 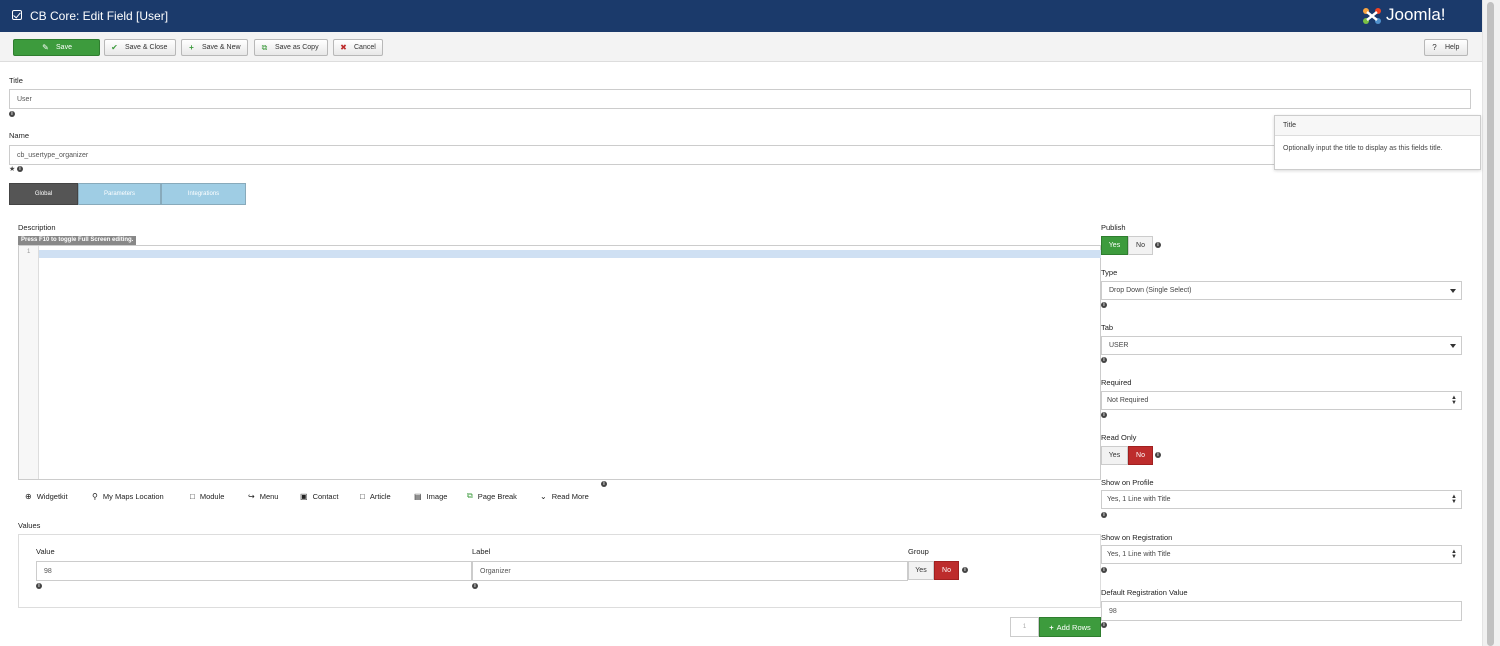 I want to click on caret-down-icon, so click(x=1453, y=346).